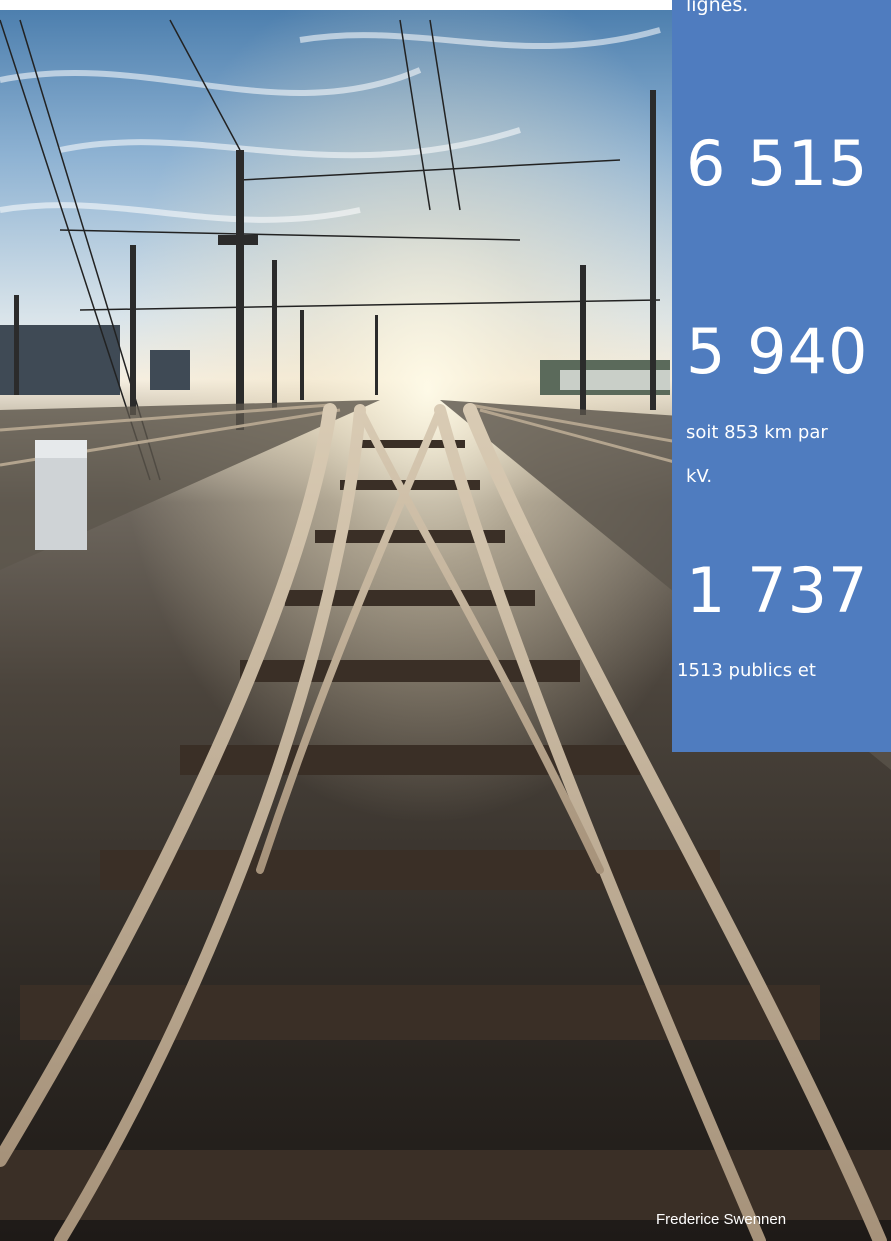 The image size is (891, 1241). Describe the element at coordinates (699, 476) in the screenshot. I see `stat-caption-2b: kV.` at that location.